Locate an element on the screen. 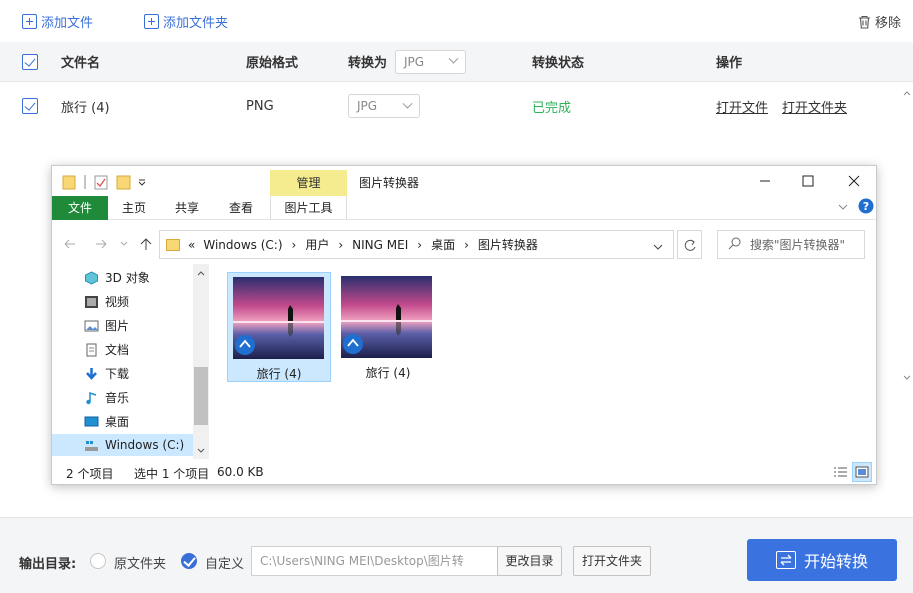  nav-item-label: 文档 is located at coordinates (117, 349).